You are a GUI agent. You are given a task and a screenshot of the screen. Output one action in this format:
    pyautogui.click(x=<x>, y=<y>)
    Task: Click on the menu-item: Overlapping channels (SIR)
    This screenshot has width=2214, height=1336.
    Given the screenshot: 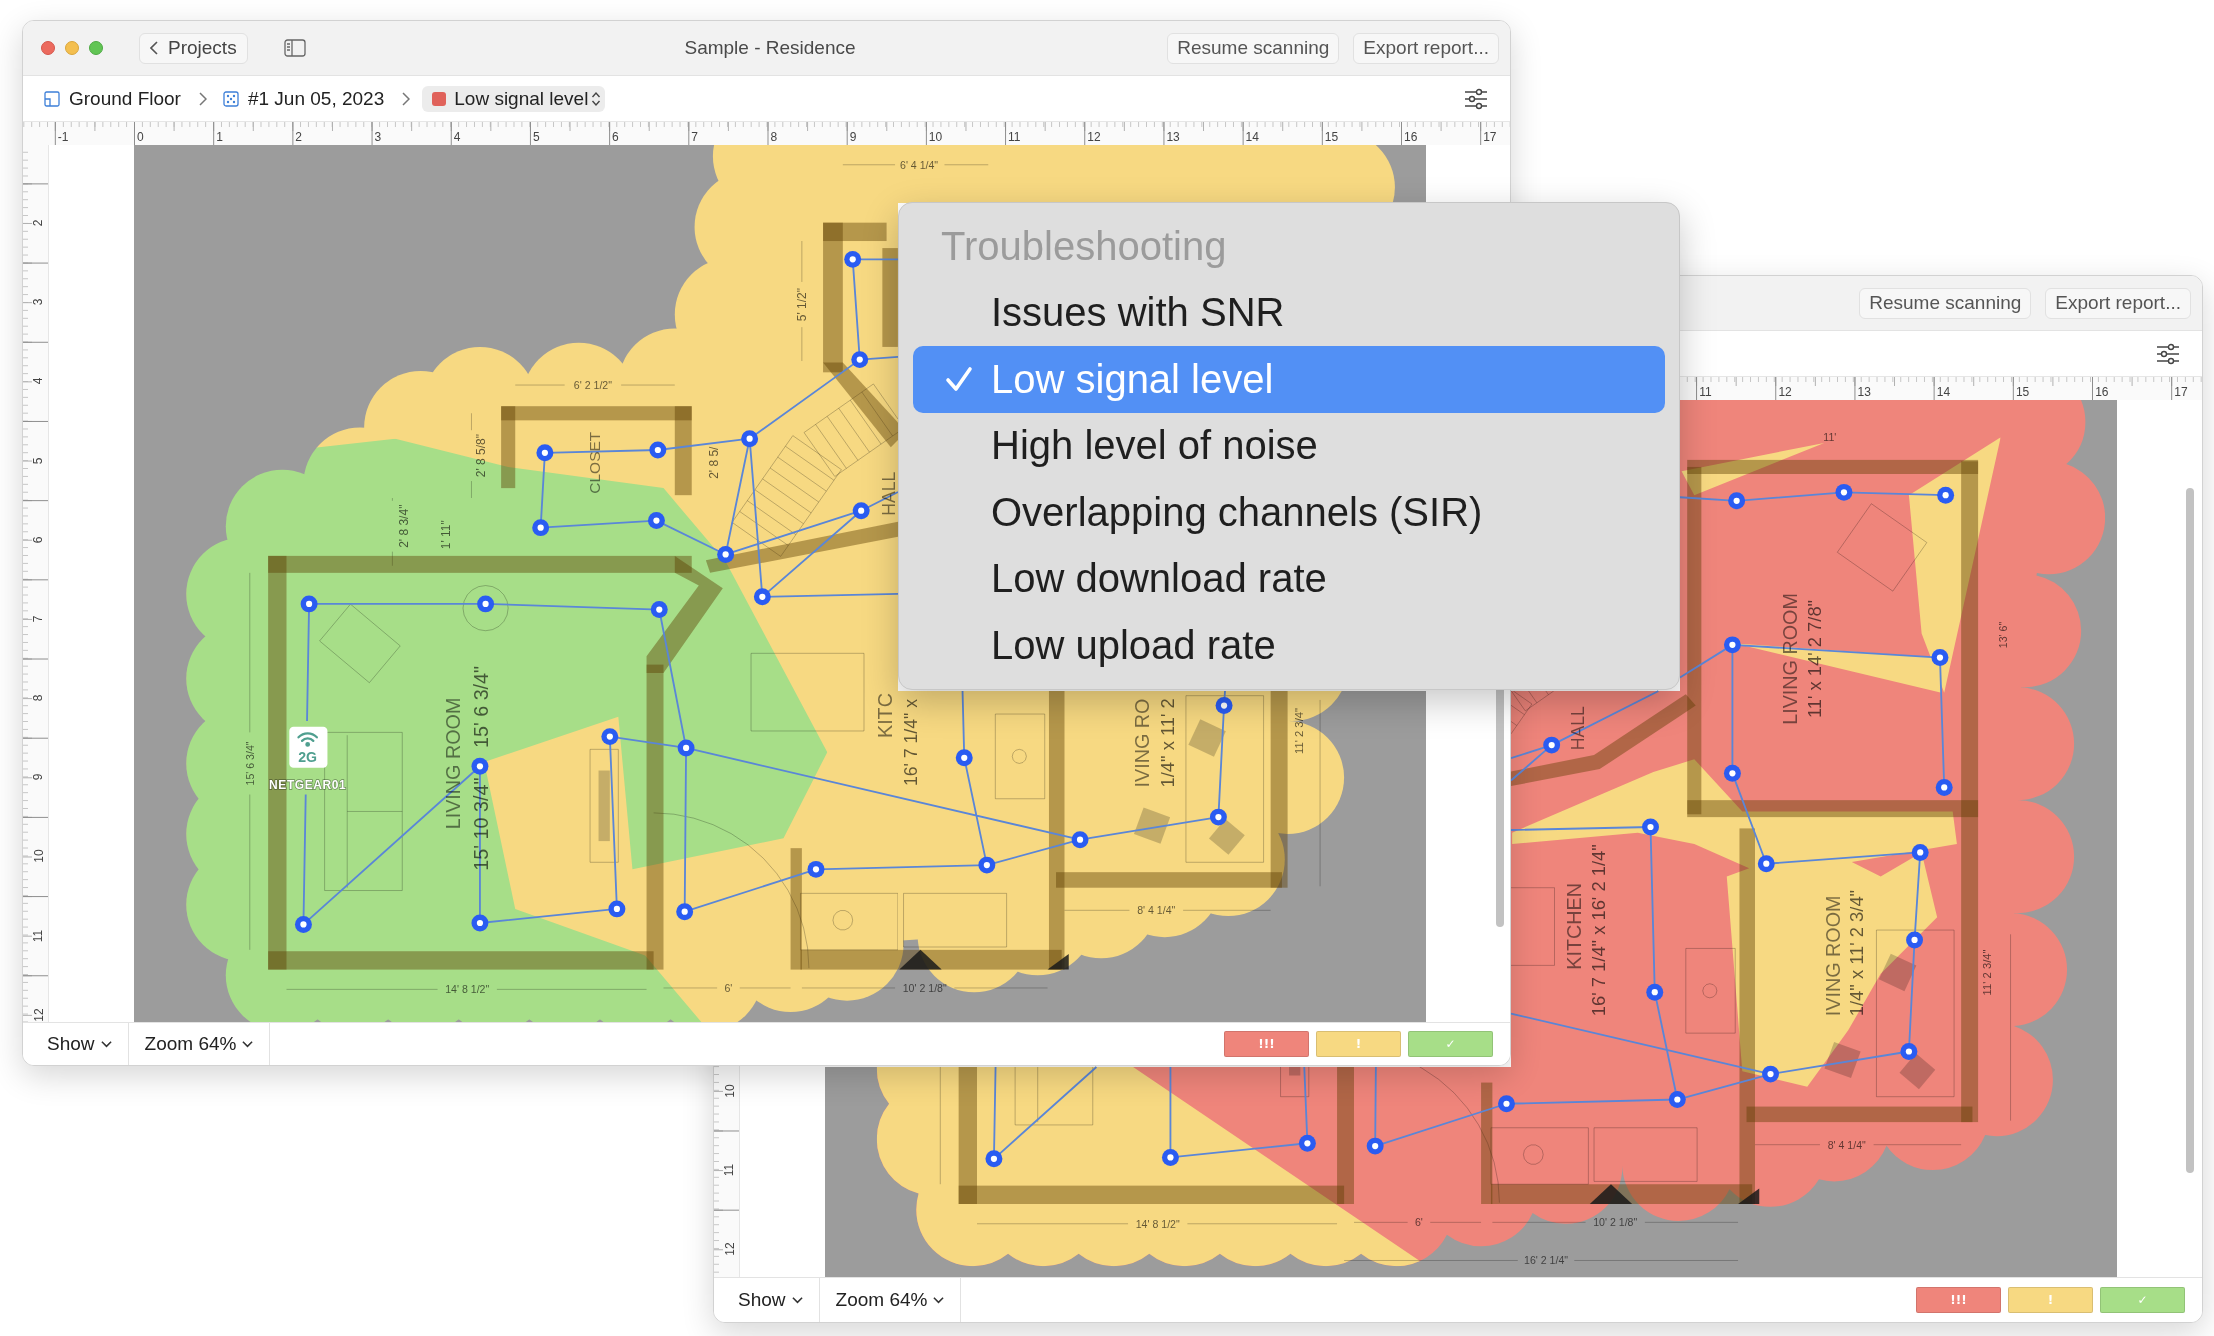 What is the action you would take?
    pyautogui.click(x=1289, y=512)
    